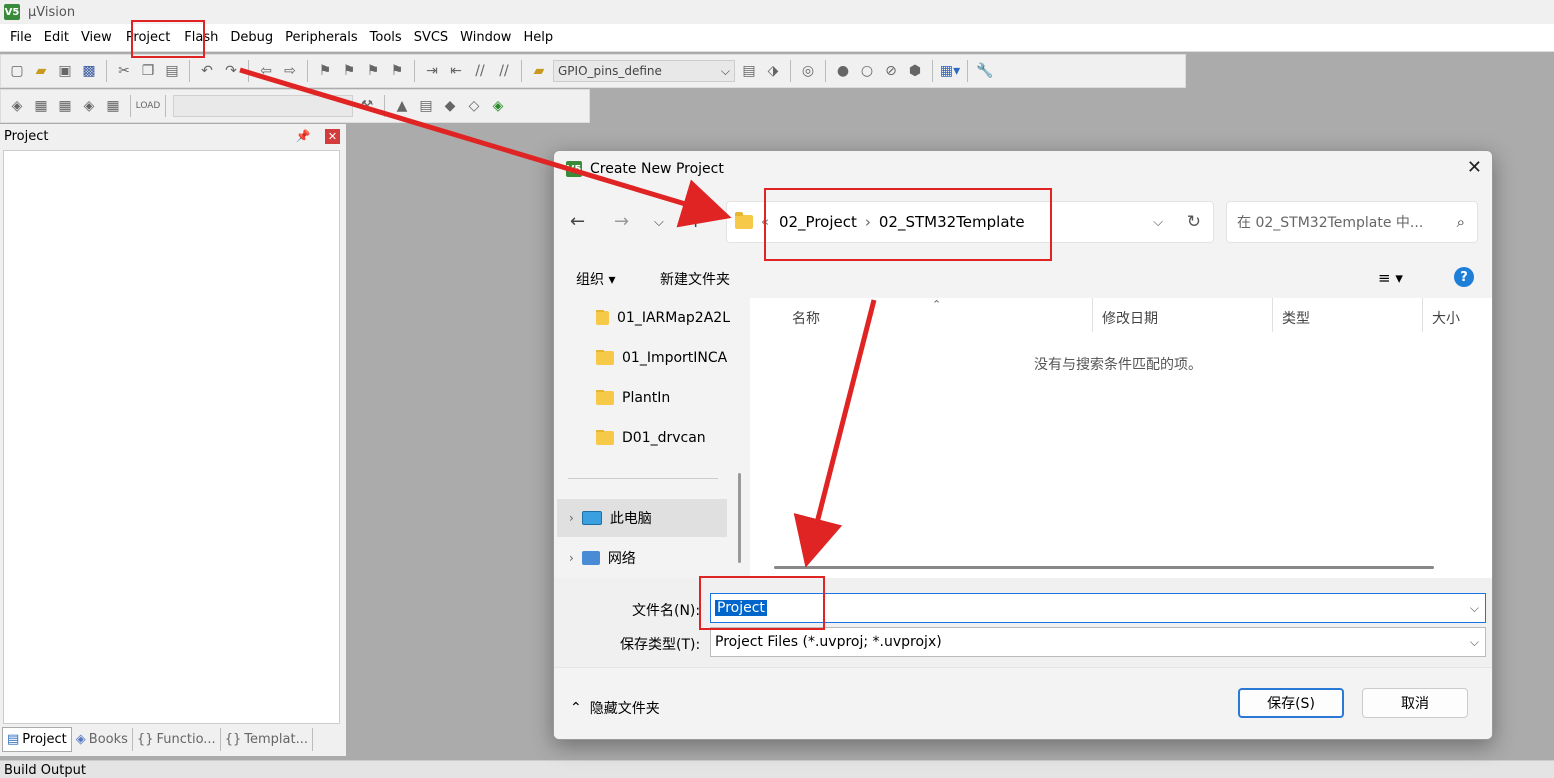  What do you see at coordinates (695, 279) in the screenshot?
I see `new-folder-button: 新建文件夹` at bounding box center [695, 279].